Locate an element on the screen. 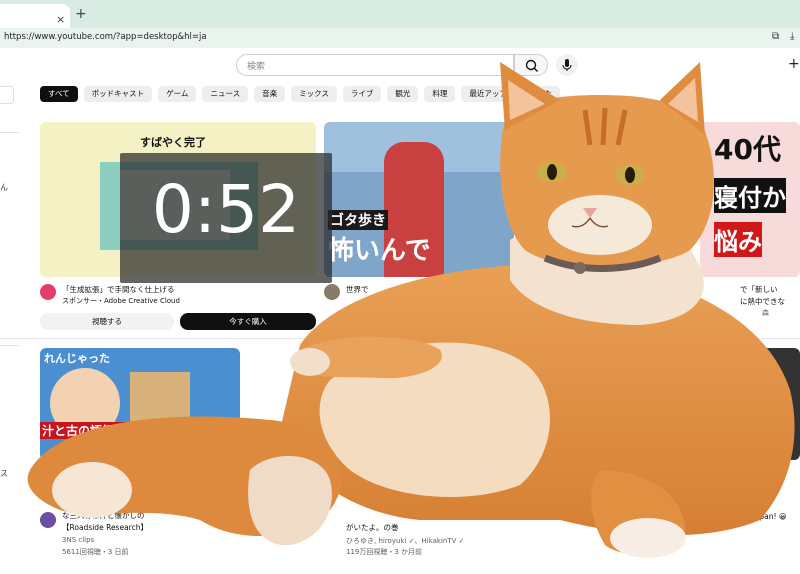 Image resolution: width=800 pixels, height=574 pixels. adobe-avatar is located at coordinates (48, 292).